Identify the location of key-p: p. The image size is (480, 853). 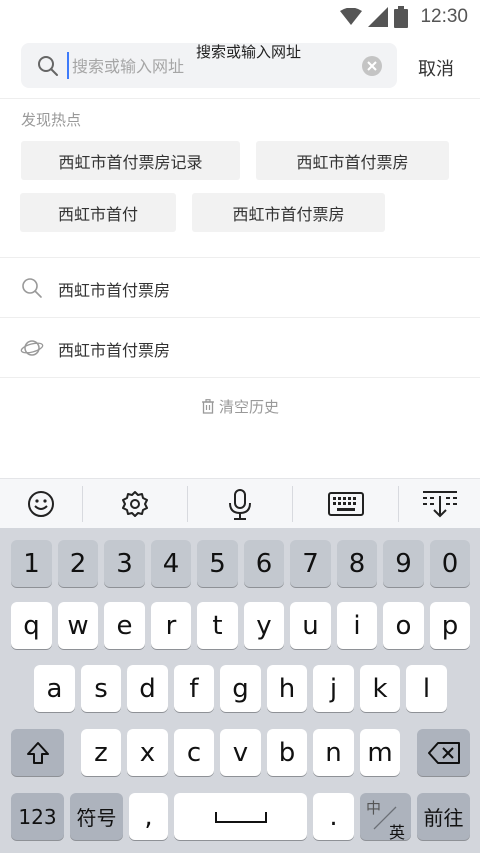
(450, 625).